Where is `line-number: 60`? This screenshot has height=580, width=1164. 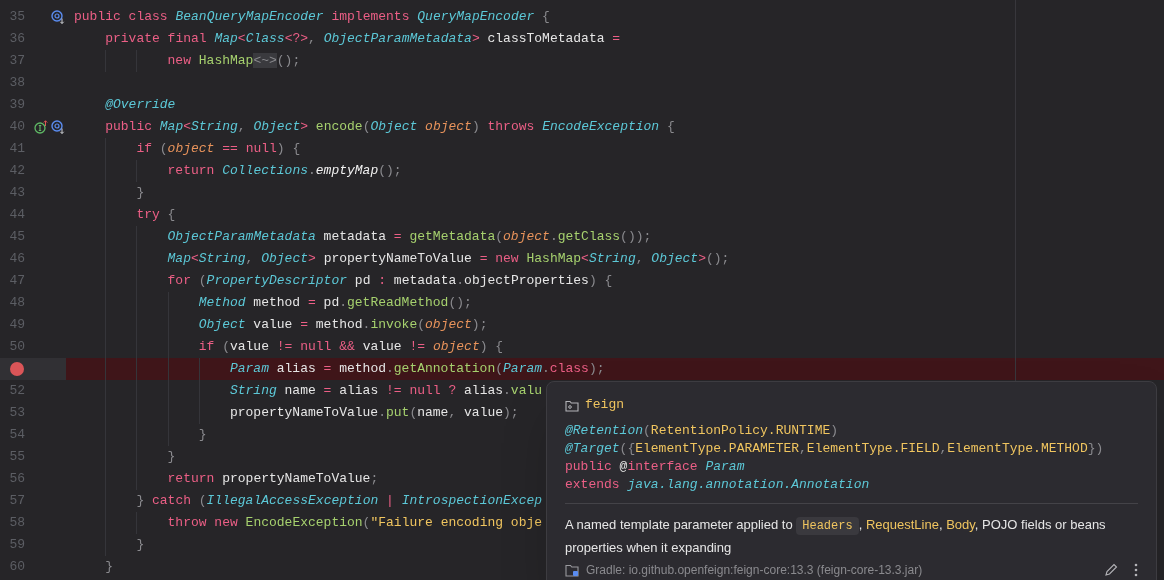
line-number: 60 is located at coordinates (16, 567).